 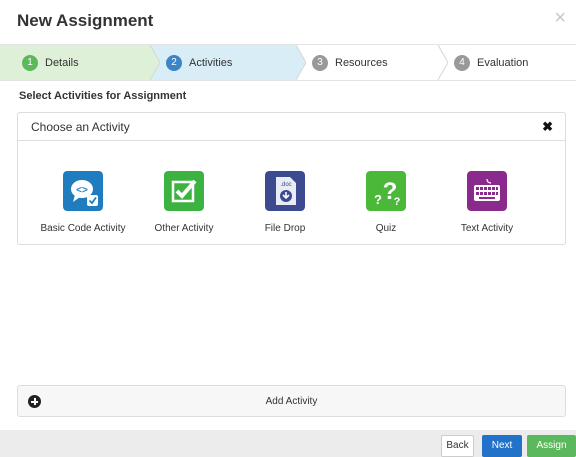 What do you see at coordinates (83, 228) in the screenshot?
I see `activity-label: Basic Code Activity` at bounding box center [83, 228].